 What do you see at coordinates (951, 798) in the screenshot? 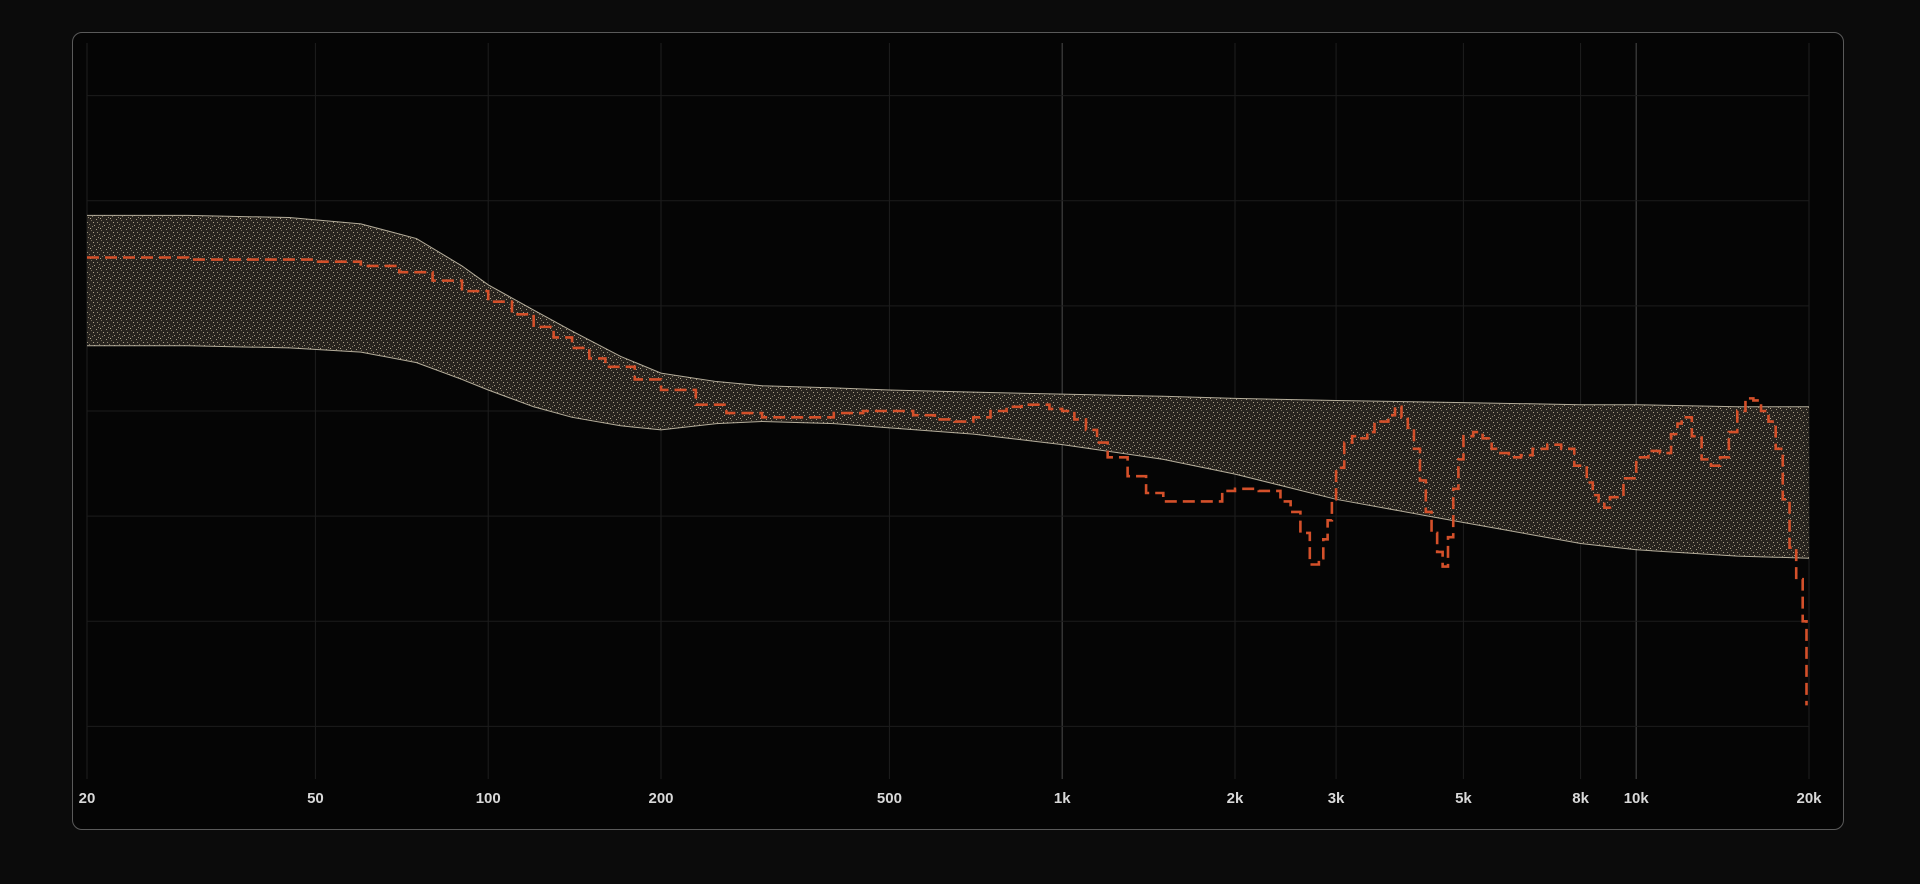
I see `x-axis-ticks: 20 50 100 200 500 1k 2k 3k 5k 8k 10k 20k` at bounding box center [951, 798].